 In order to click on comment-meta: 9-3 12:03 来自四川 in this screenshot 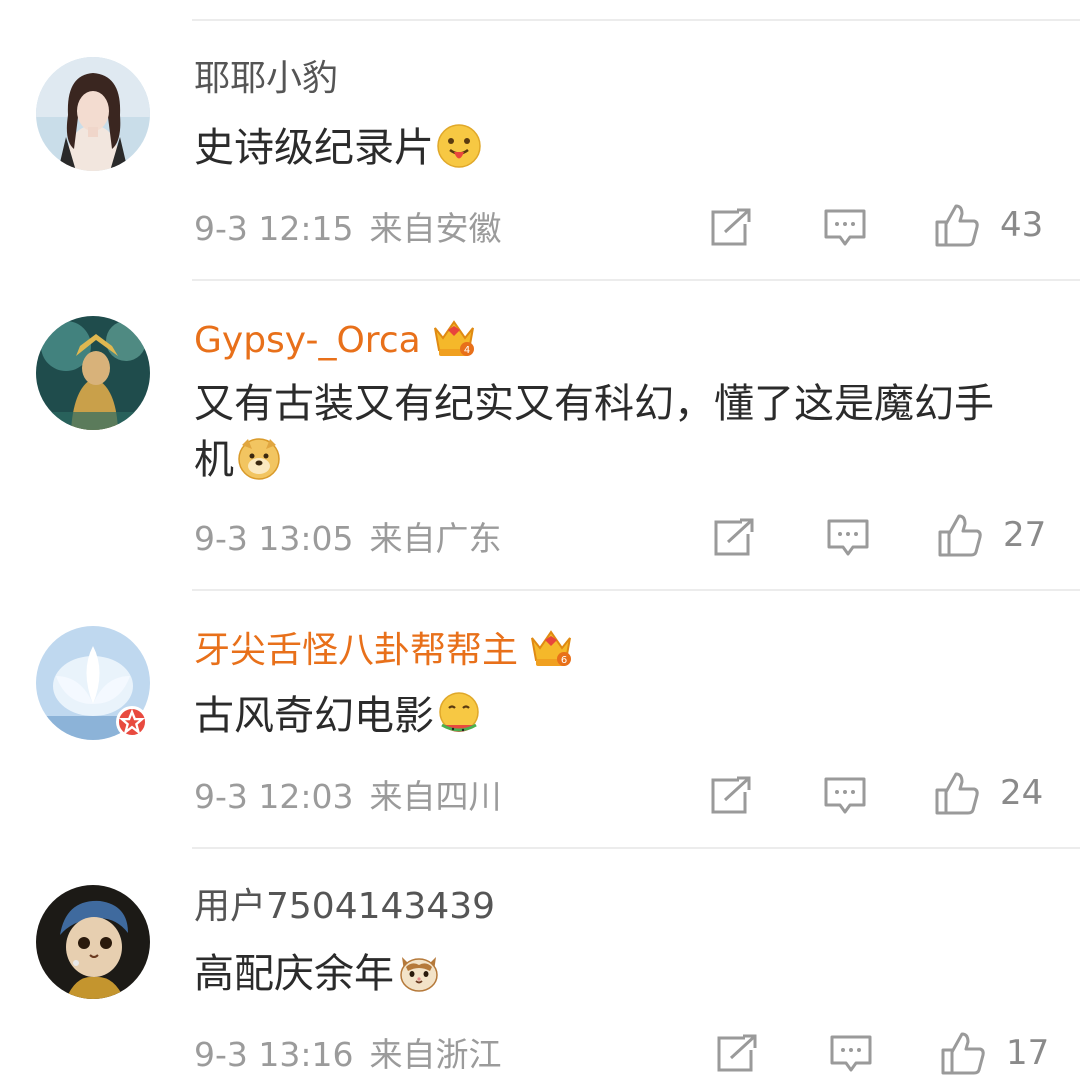, I will do `click(348, 797)`.